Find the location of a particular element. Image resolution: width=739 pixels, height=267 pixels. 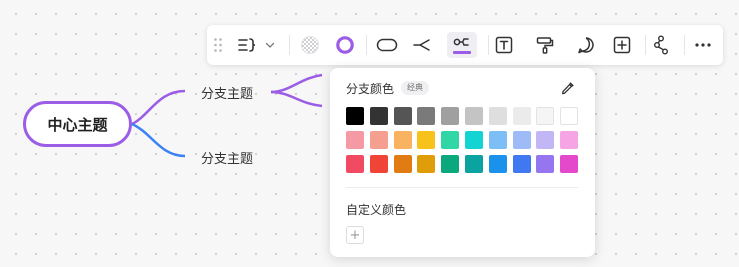

more-icon is located at coordinates (703, 45).